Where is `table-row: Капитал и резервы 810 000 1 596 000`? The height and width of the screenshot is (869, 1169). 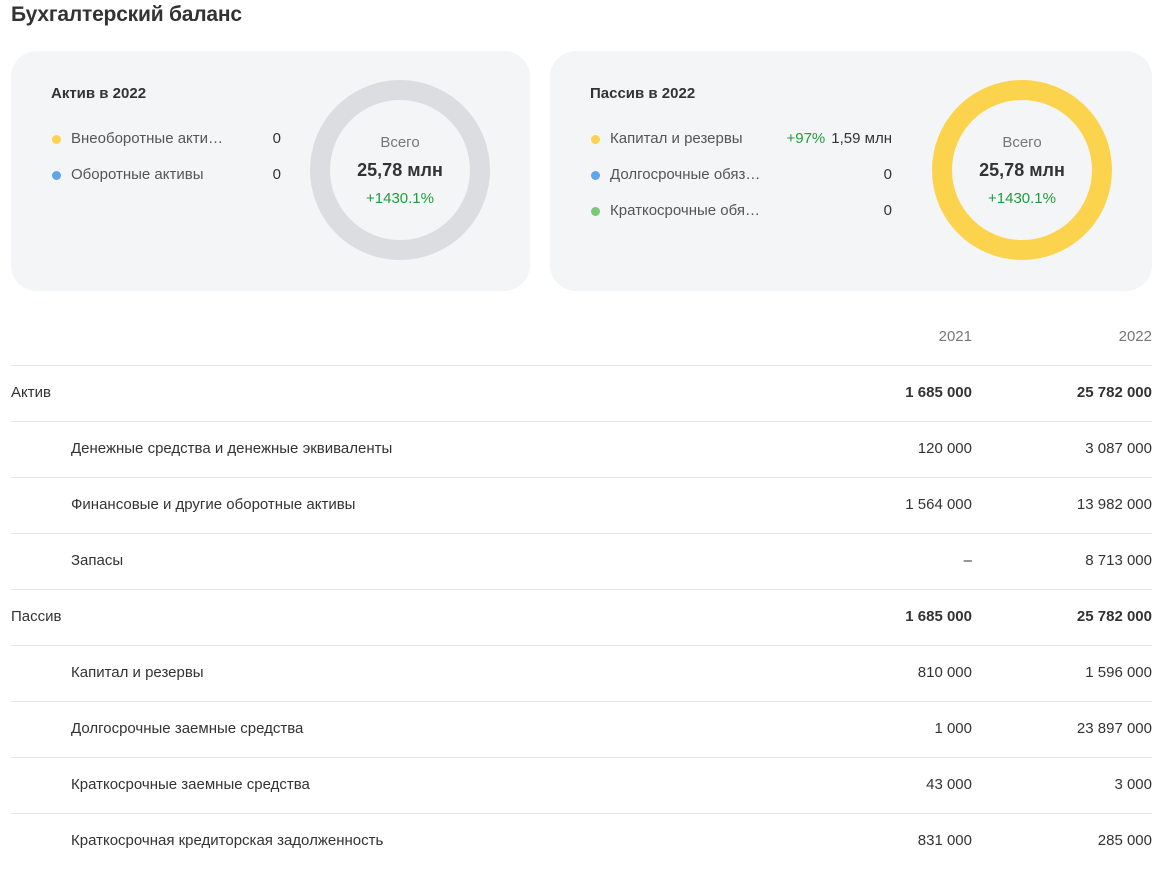 table-row: Капитал и резервы 810 000 1 596 000 is located at coordinates (581, 674).